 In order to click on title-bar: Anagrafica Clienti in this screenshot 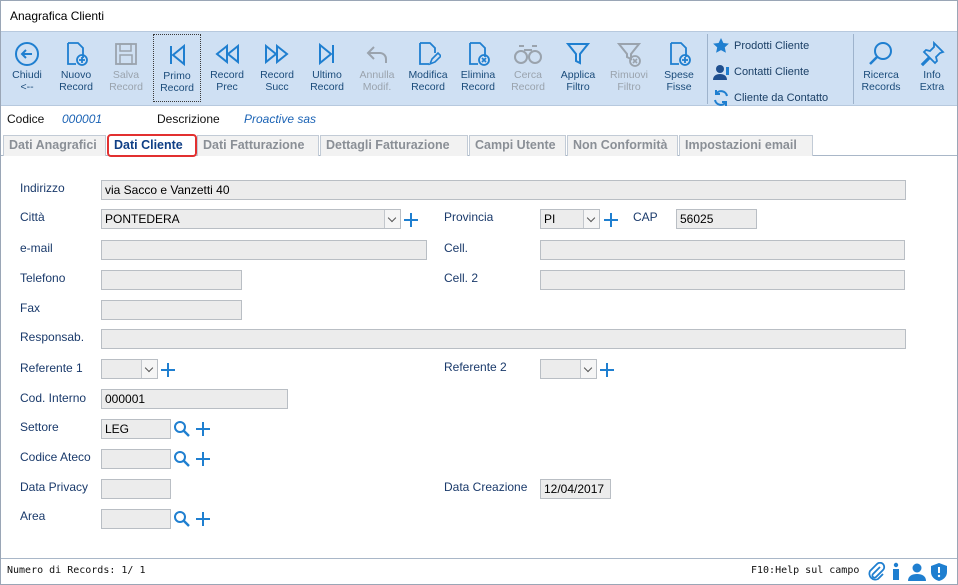, I will do `click(479, 16)`.